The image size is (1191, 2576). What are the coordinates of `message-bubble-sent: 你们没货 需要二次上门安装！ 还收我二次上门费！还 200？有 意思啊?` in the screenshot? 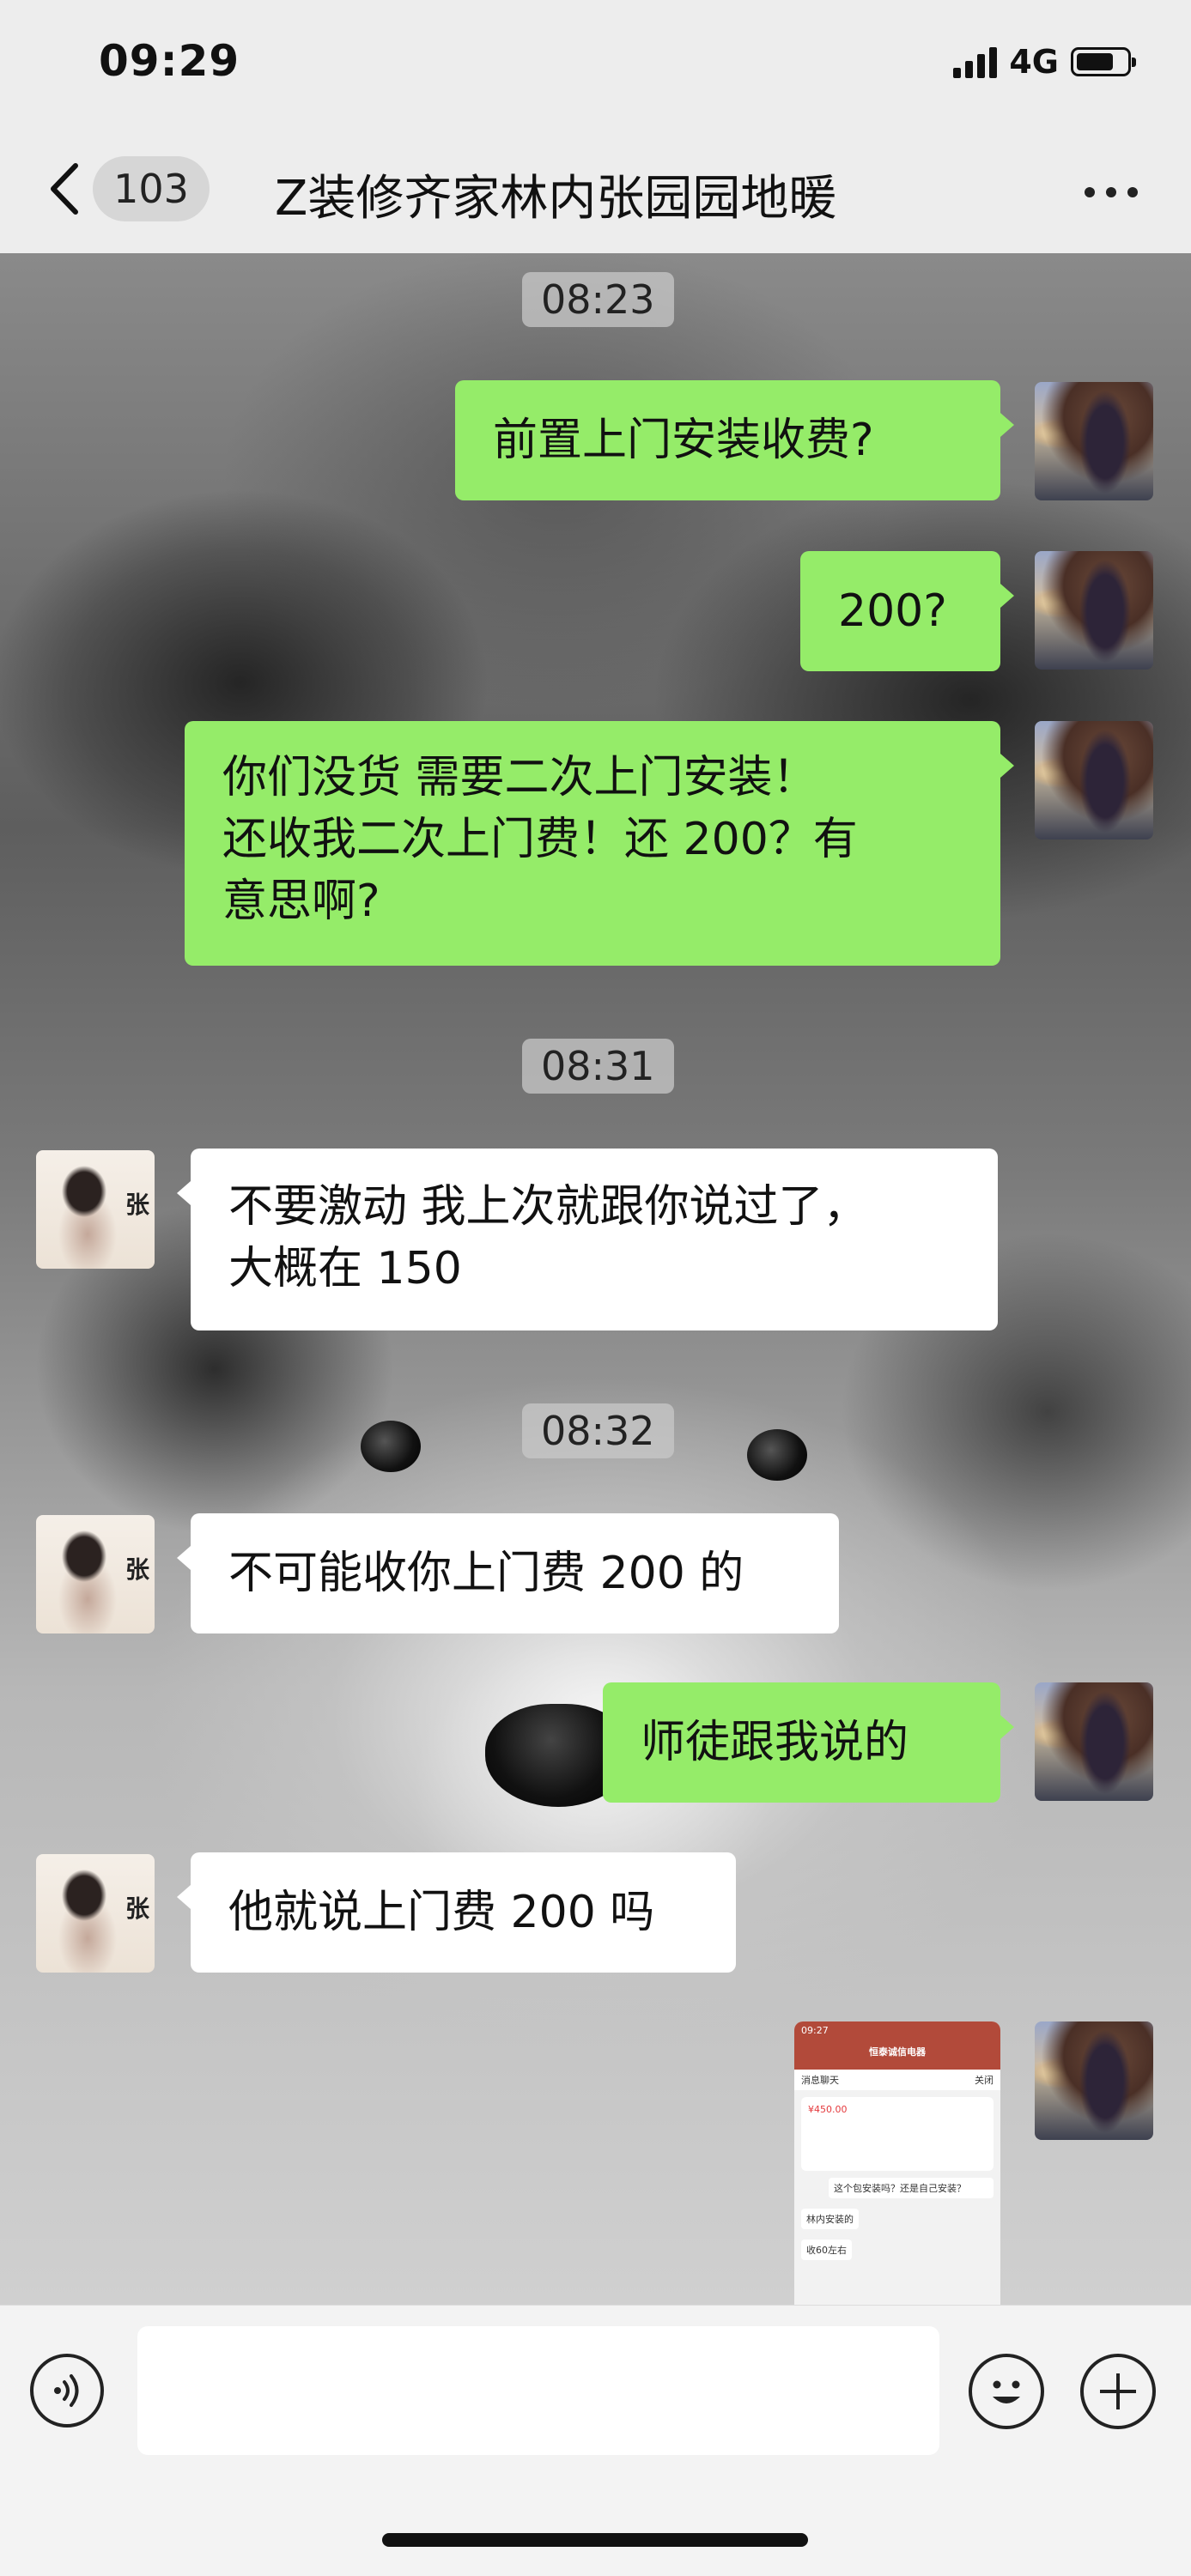 It's located at (599, 843).